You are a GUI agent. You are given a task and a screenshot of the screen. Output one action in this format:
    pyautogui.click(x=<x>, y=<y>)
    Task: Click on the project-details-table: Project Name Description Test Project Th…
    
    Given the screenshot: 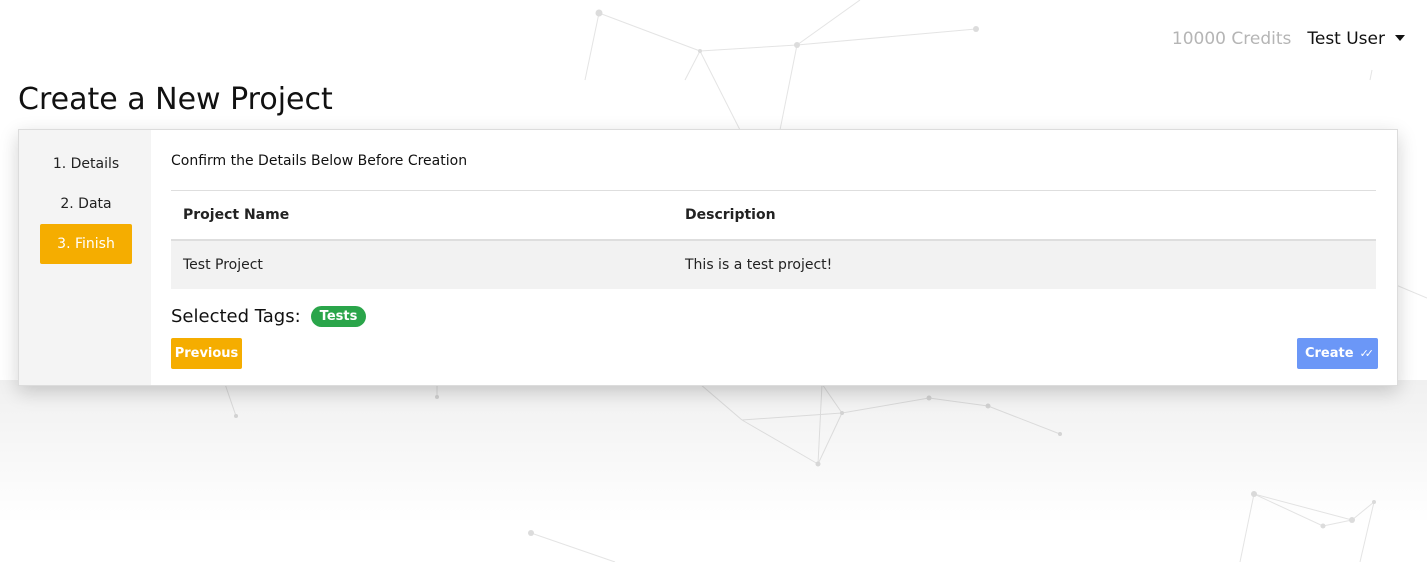 What is the action you would take?
    pyautogui.click(x=773, y=239)
    